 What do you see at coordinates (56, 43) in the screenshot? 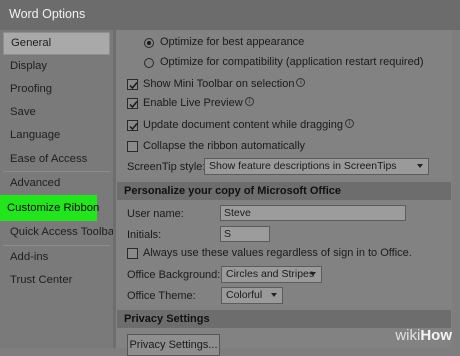
I see `sidebar-item-general: General` at bounding box center [56, 43].